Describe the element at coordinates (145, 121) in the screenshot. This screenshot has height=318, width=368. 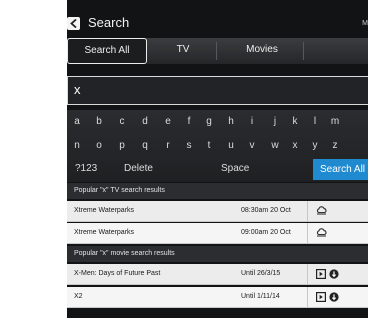
I see `key-d: d` at that location.